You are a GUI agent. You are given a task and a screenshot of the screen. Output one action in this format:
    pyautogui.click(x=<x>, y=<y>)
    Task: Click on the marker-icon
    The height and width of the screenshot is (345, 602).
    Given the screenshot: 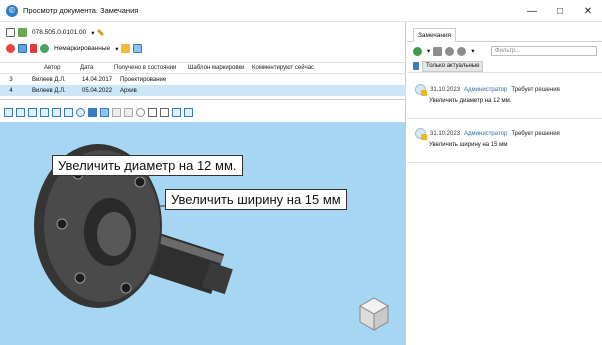 What is the action you would take?
    pyautogui.click(x=44, y=48)
    